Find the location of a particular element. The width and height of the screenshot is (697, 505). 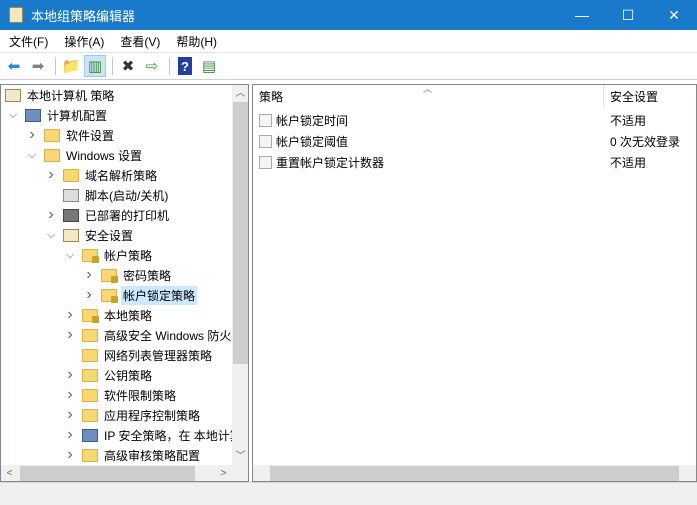

scroll-right-icon: > is located at coordinates (223, 473).